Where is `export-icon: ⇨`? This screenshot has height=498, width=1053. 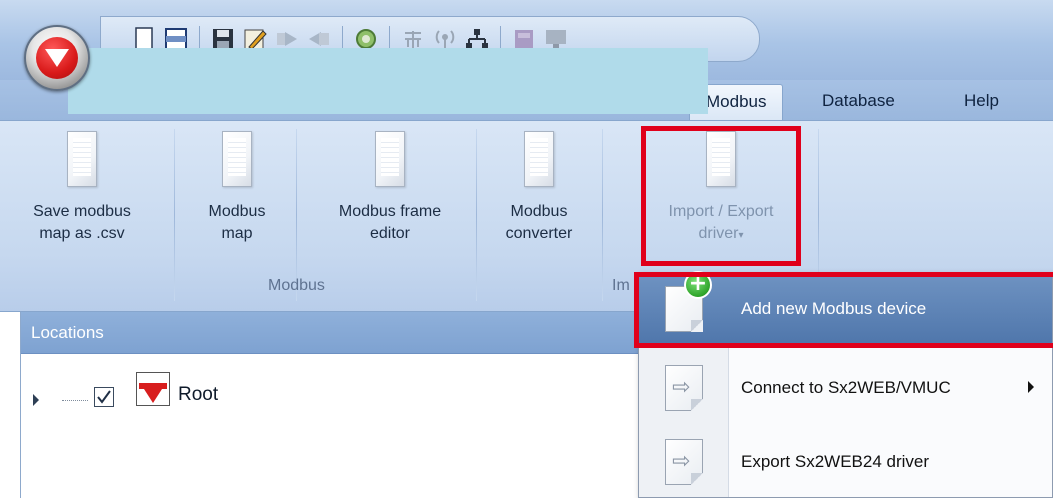 export-icon: ⇨ is located at coordinates (684, 462).